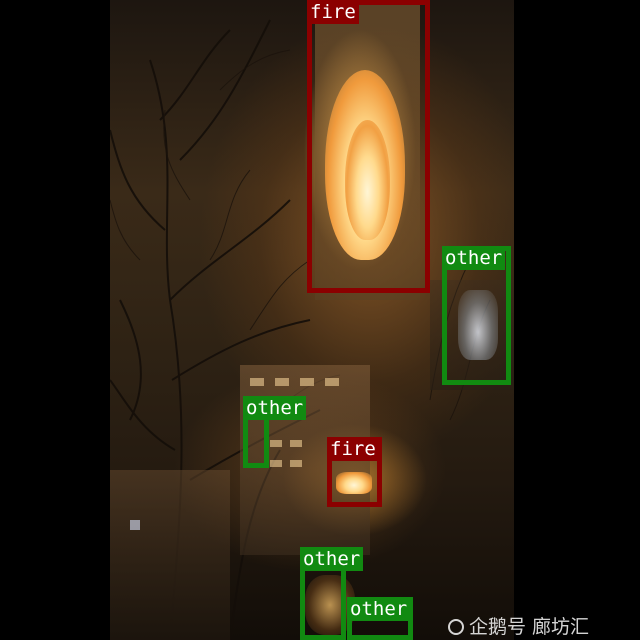 Image resolution: width=640 pixels, height=640 pixels. Describe the element at coordinates (170, 555) in the screenshot. I see `lower-building` at that location.